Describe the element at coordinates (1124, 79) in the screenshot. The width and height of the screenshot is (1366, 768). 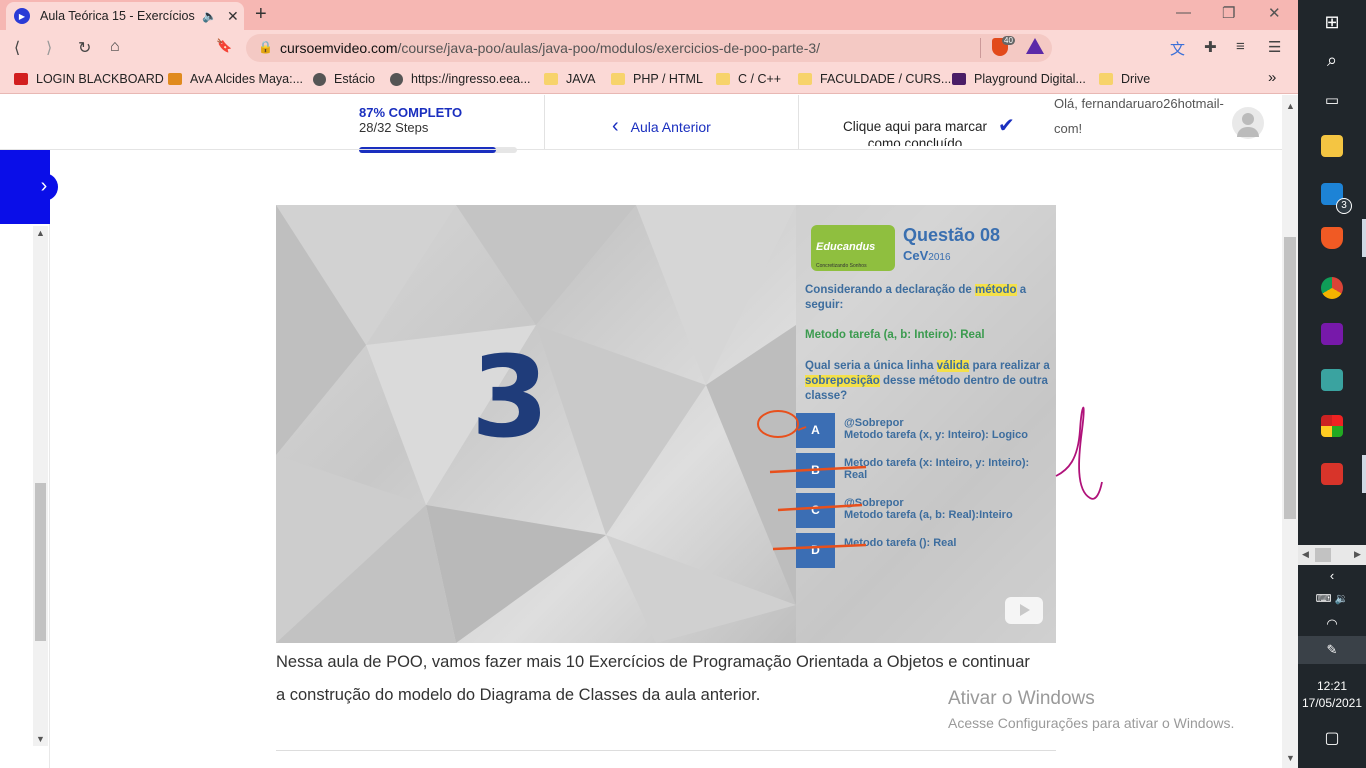
I see `bookmark-folder-drive: Drive` at that location.